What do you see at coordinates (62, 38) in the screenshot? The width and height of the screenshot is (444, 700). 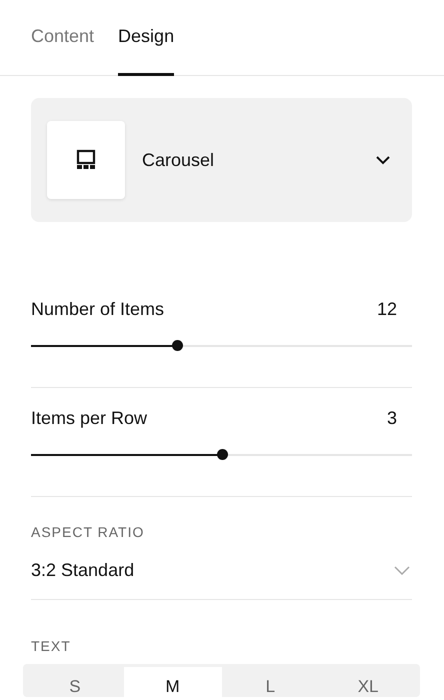 I see `tab: Content` at bounding box center [62, 38].